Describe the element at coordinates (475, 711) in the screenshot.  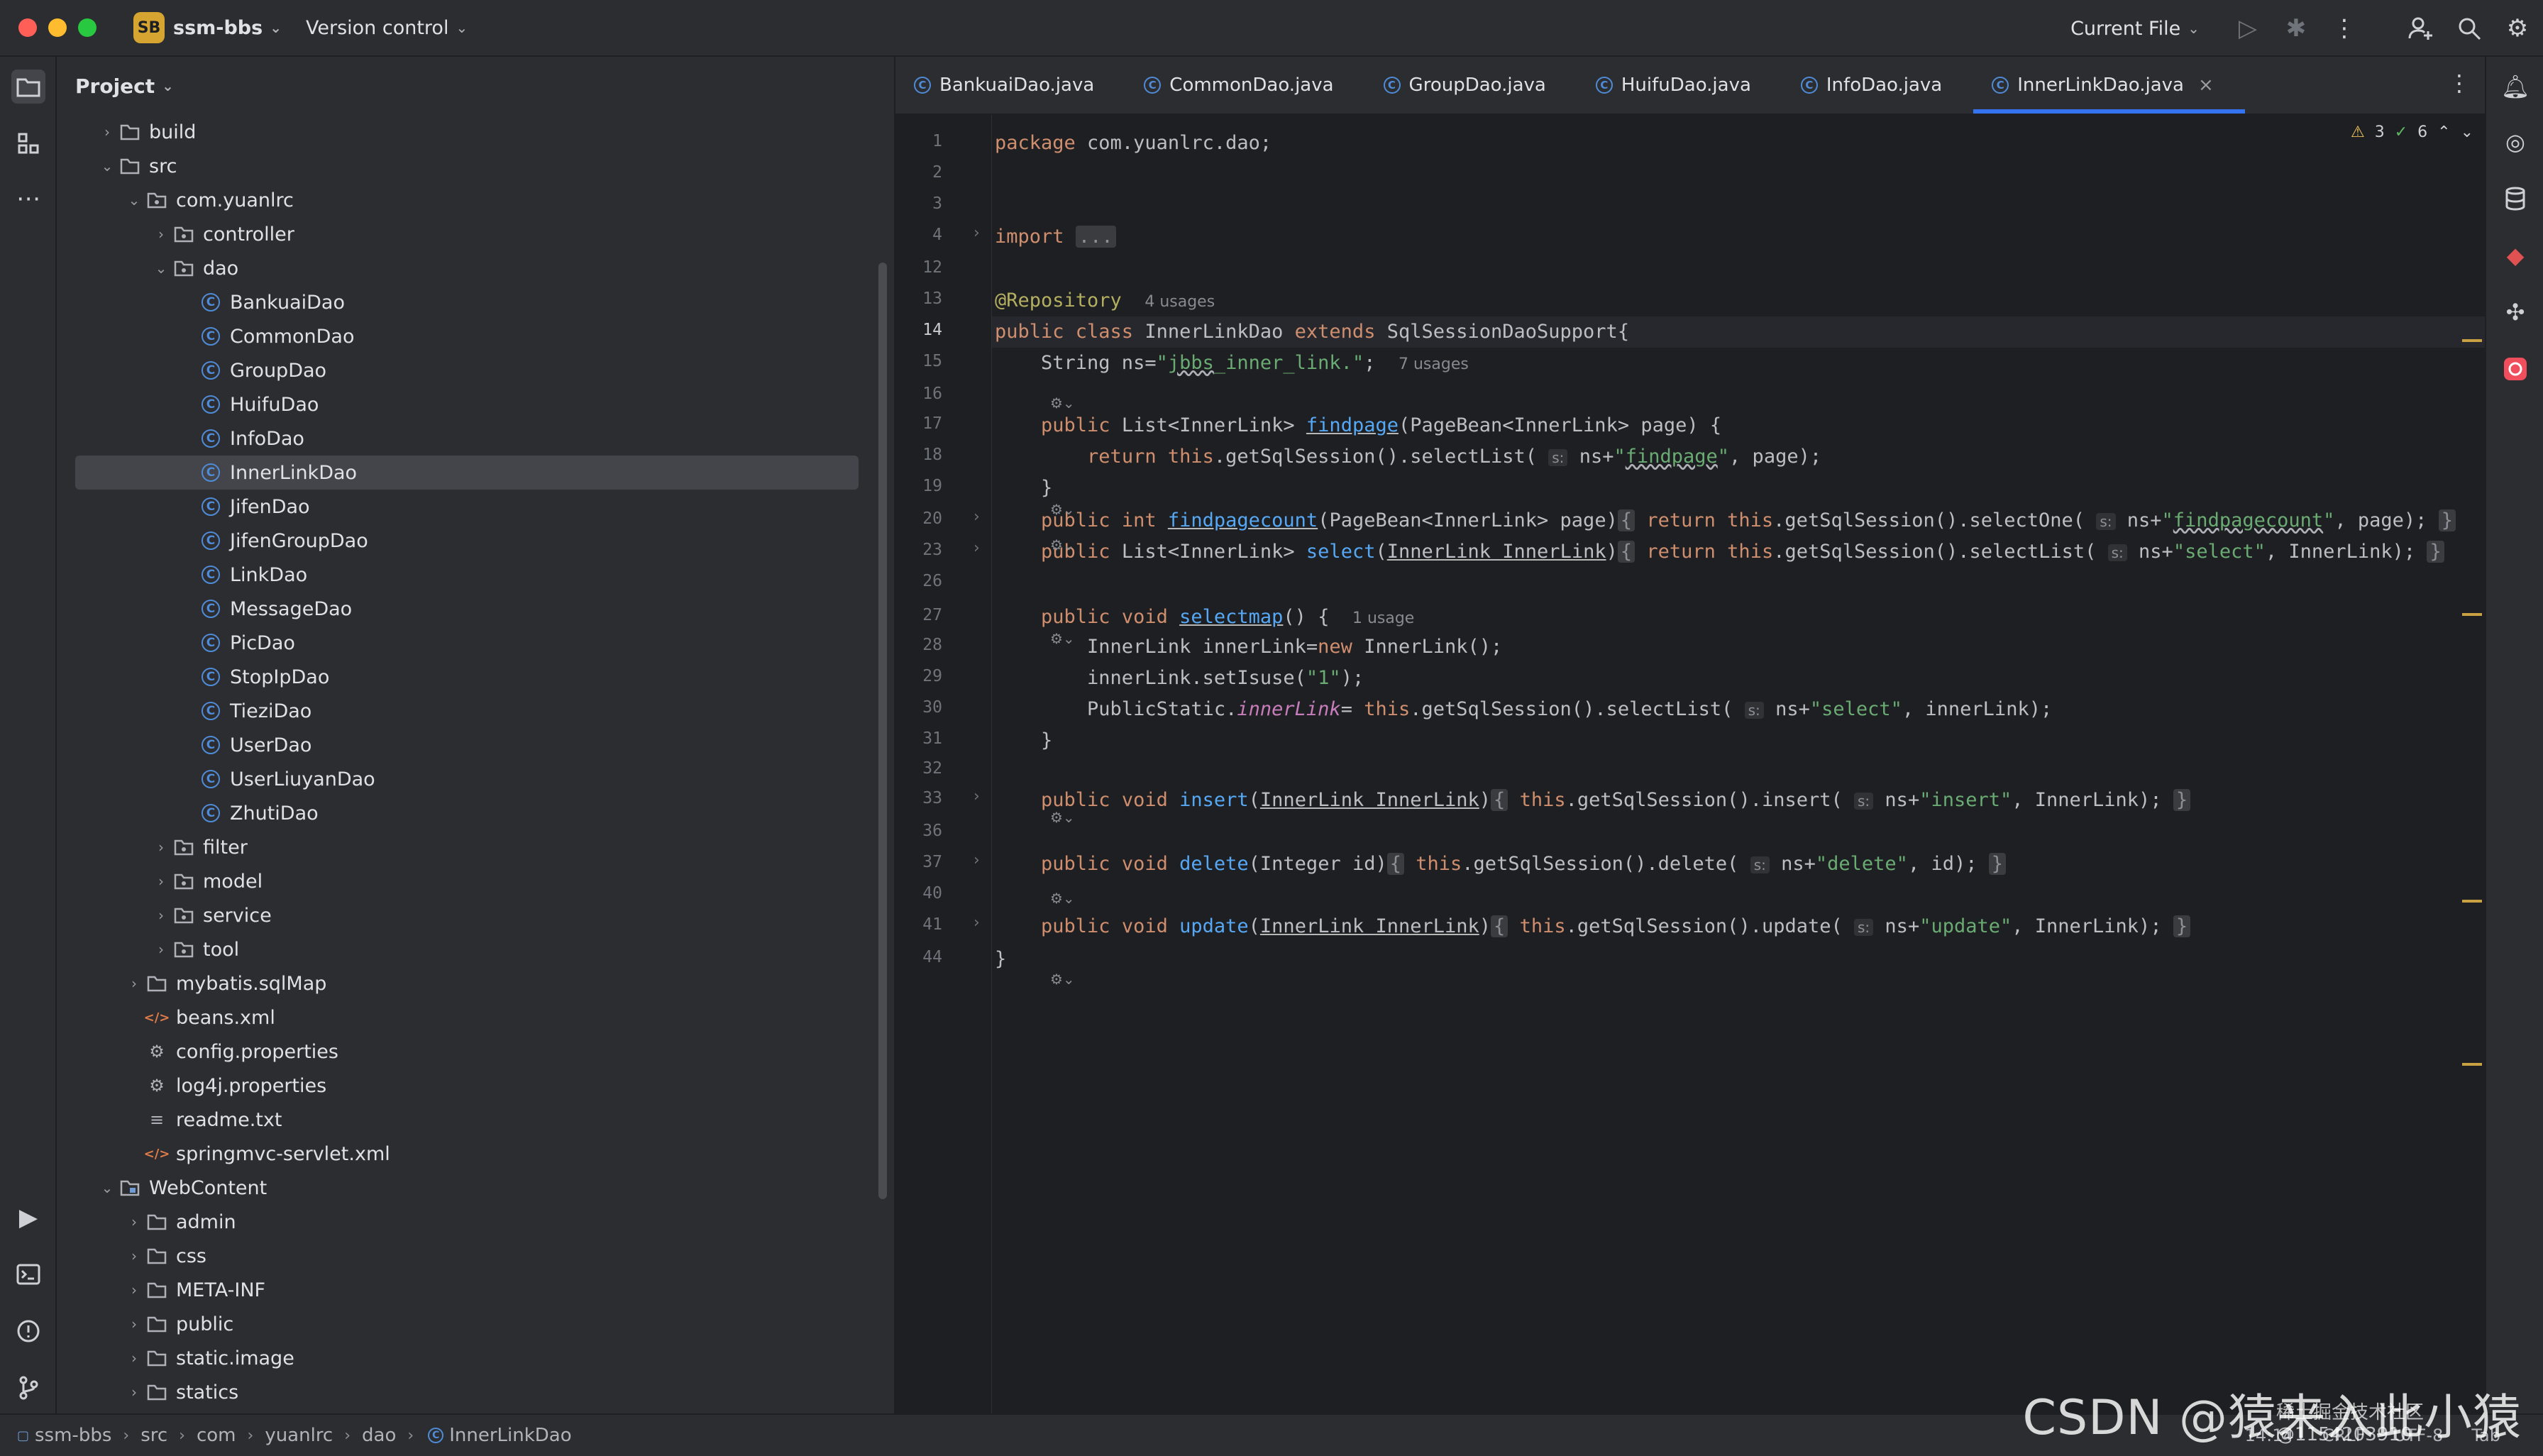
I see `tree-item-tiezidao: C TieziDao` at that location.